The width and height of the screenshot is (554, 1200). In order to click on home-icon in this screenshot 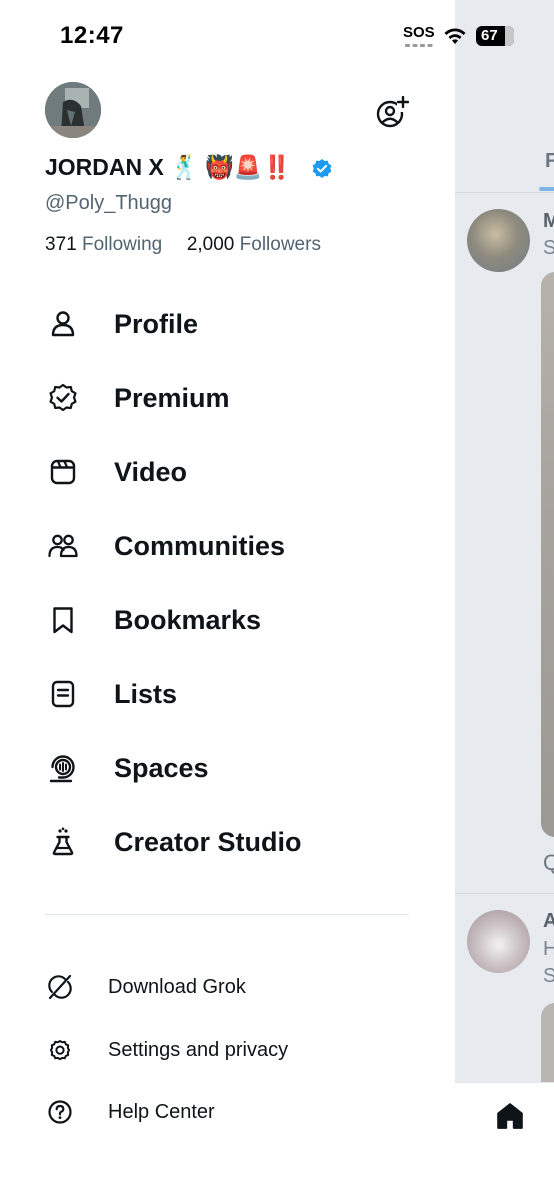, I will do `click(510, 1116)`.